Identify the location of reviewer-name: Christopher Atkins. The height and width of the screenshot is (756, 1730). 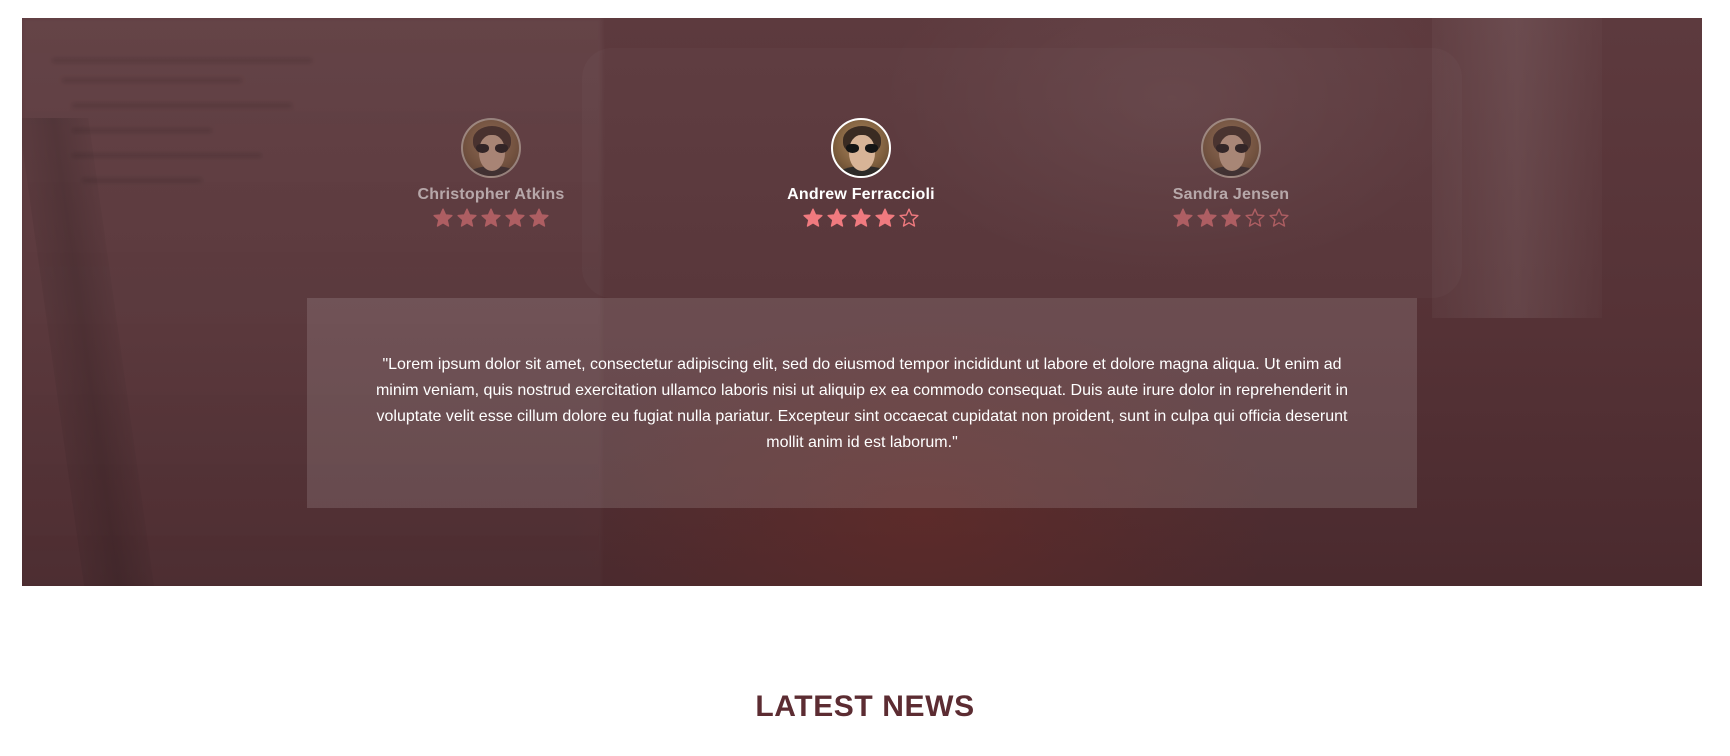
(491, 194).